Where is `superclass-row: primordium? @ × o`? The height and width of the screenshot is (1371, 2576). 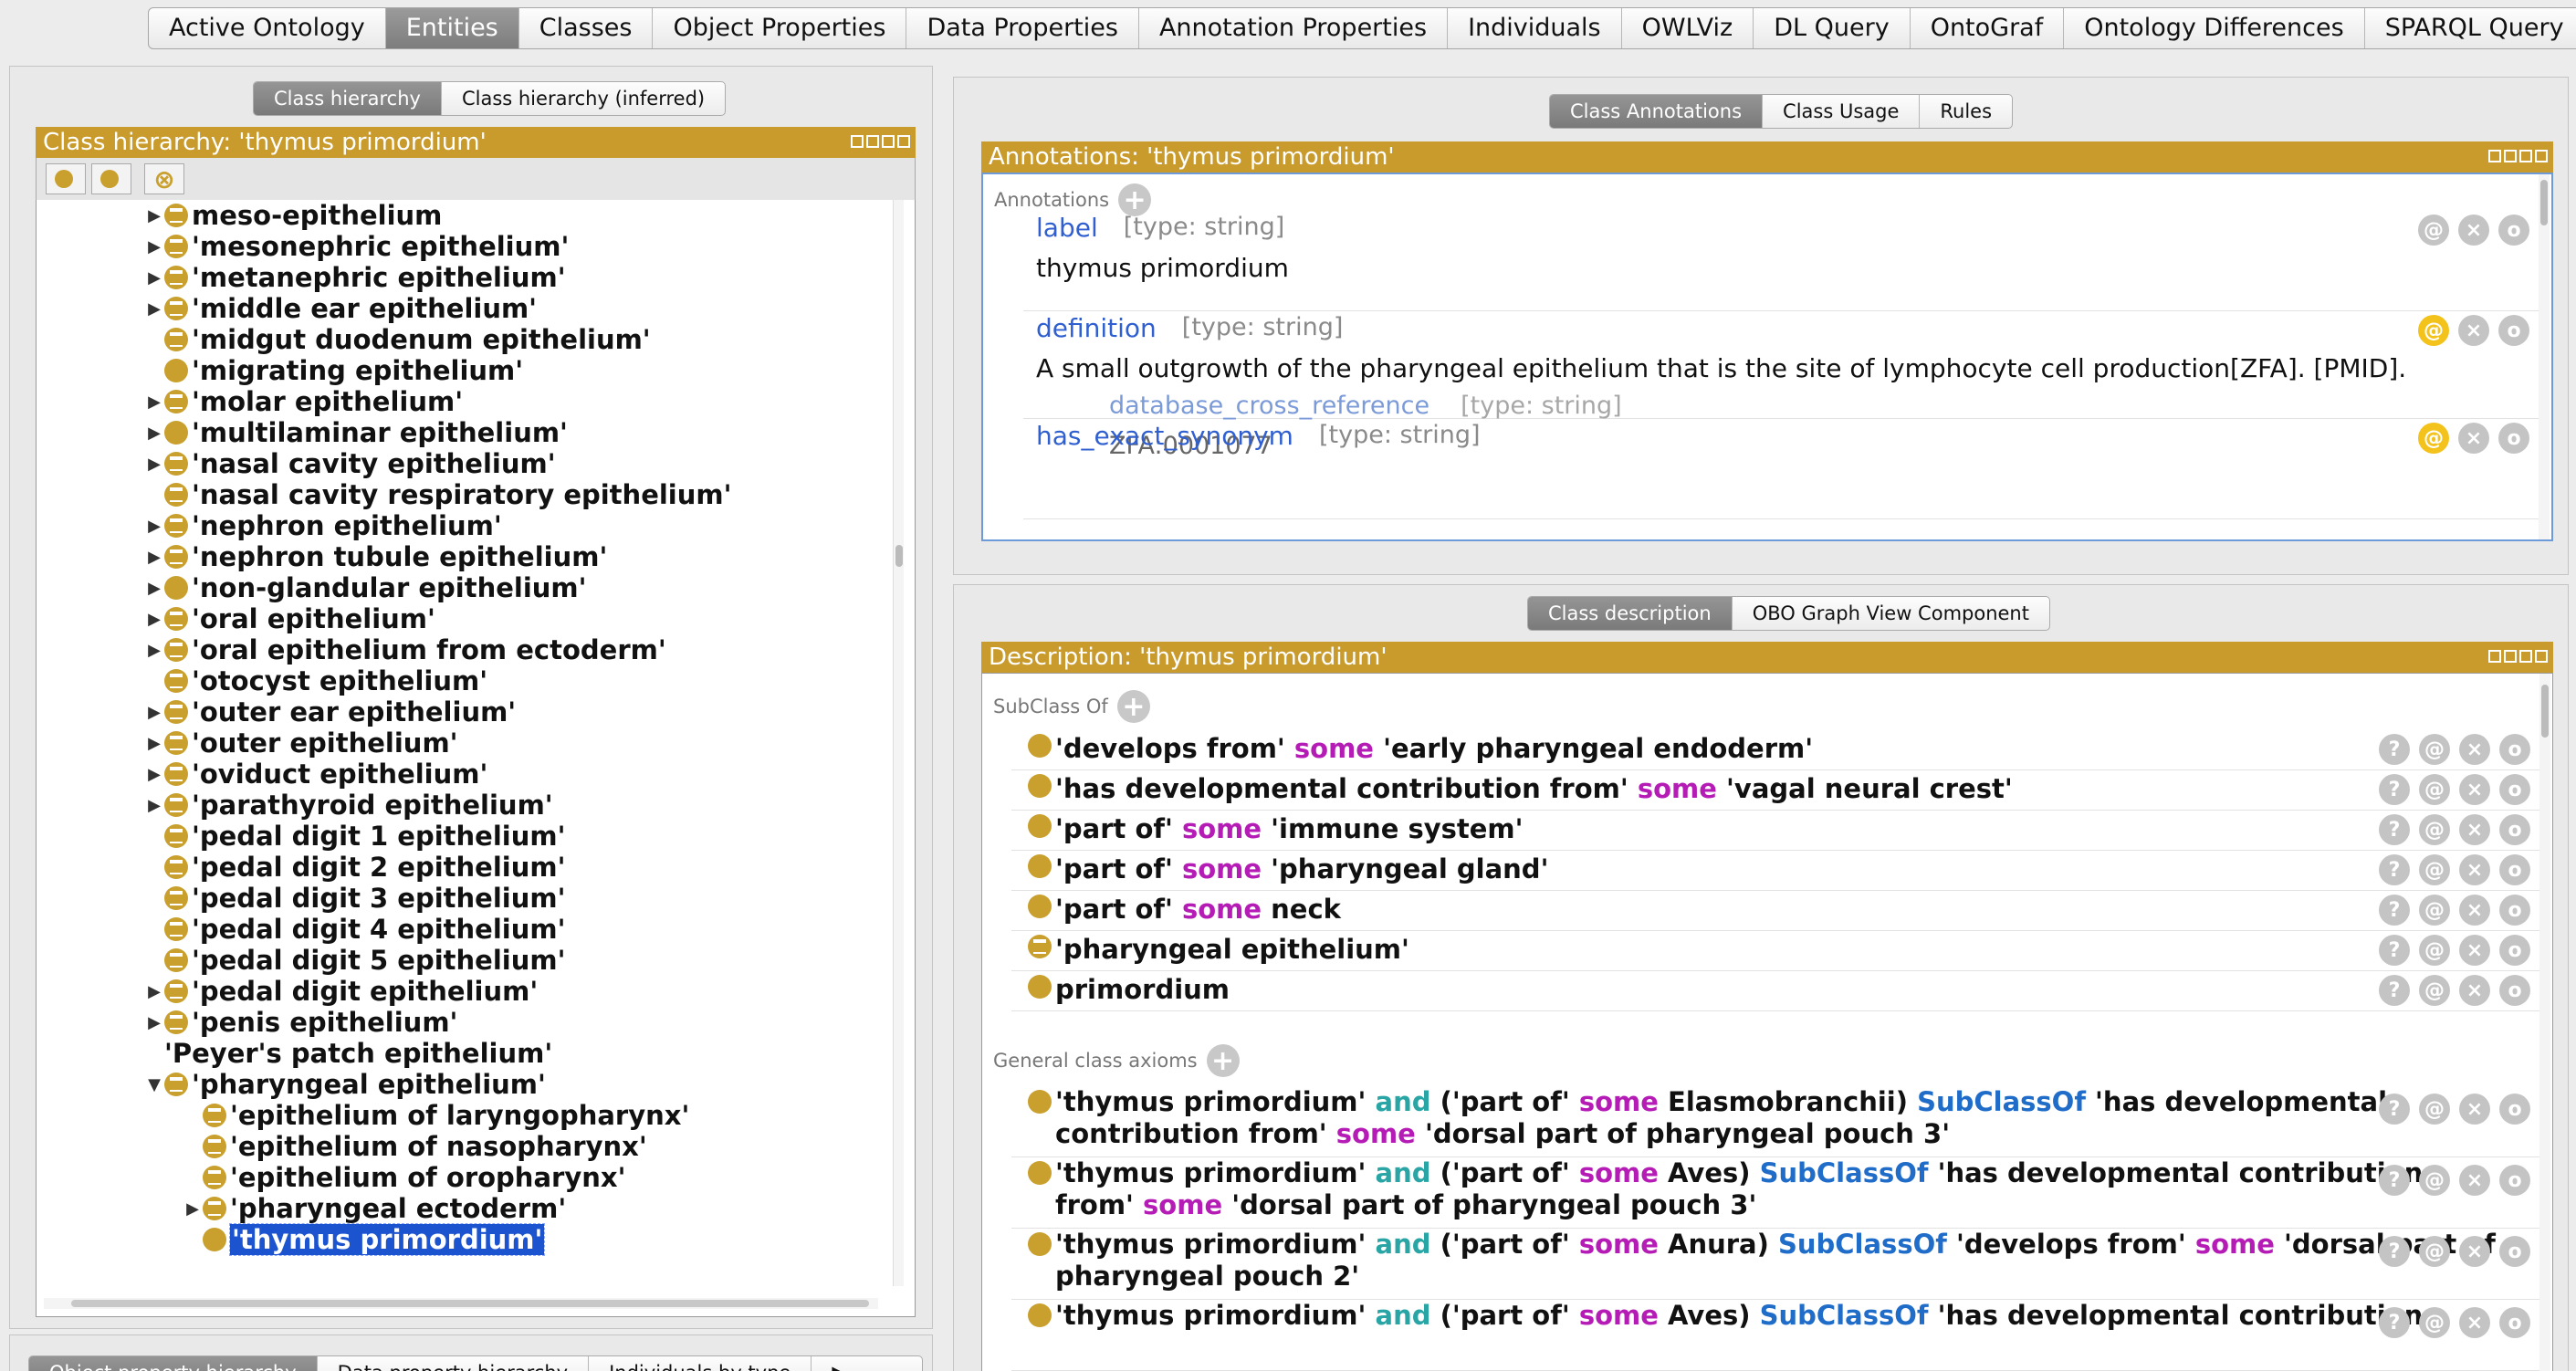 superclass-row: primordium? @ × o is located at coordinates (1775, 991).